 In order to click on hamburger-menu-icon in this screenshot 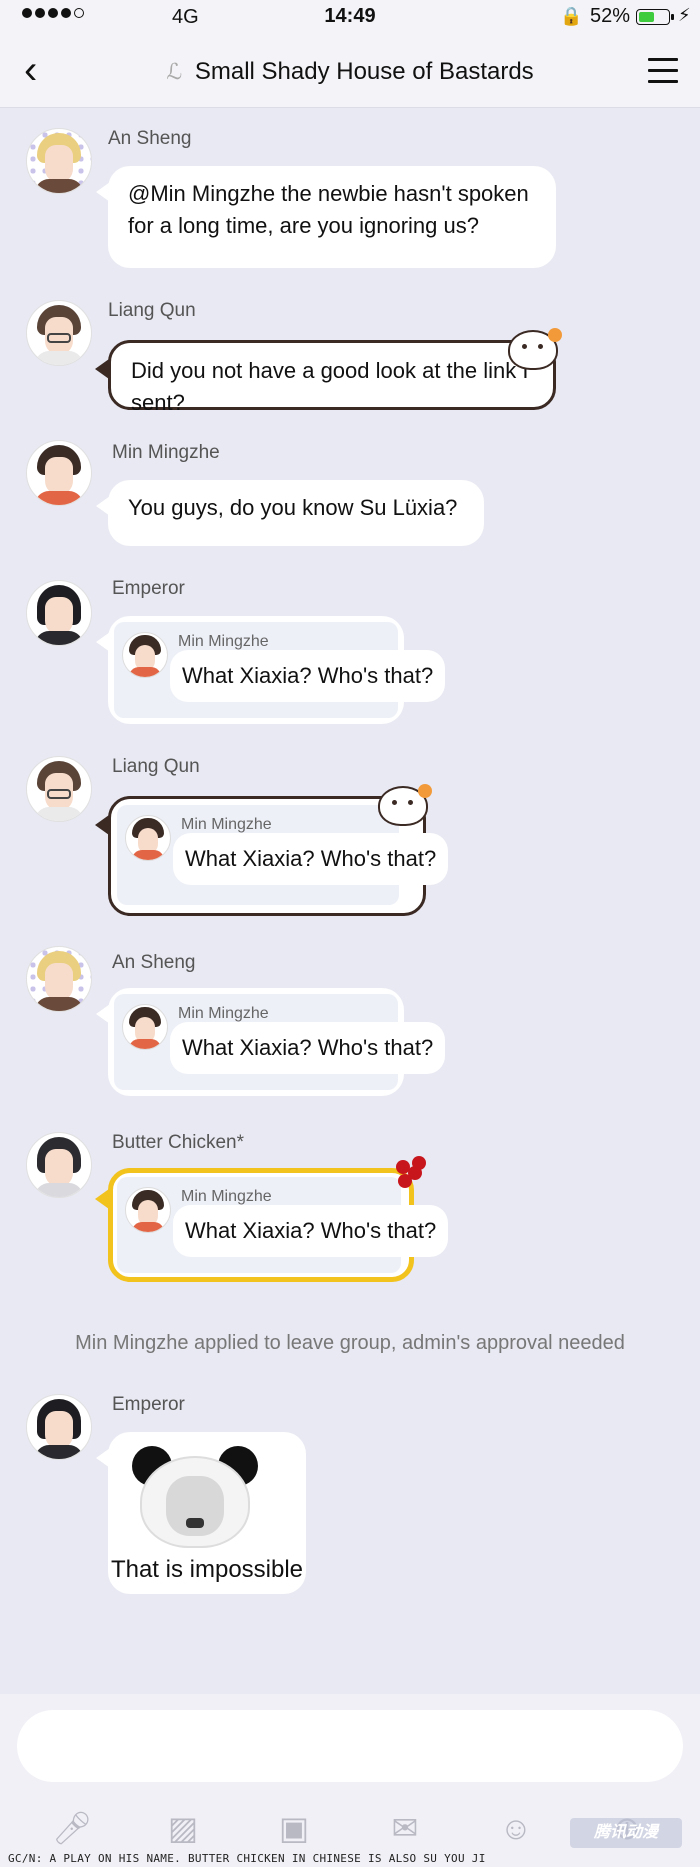, I will do `click(663, 74)`.